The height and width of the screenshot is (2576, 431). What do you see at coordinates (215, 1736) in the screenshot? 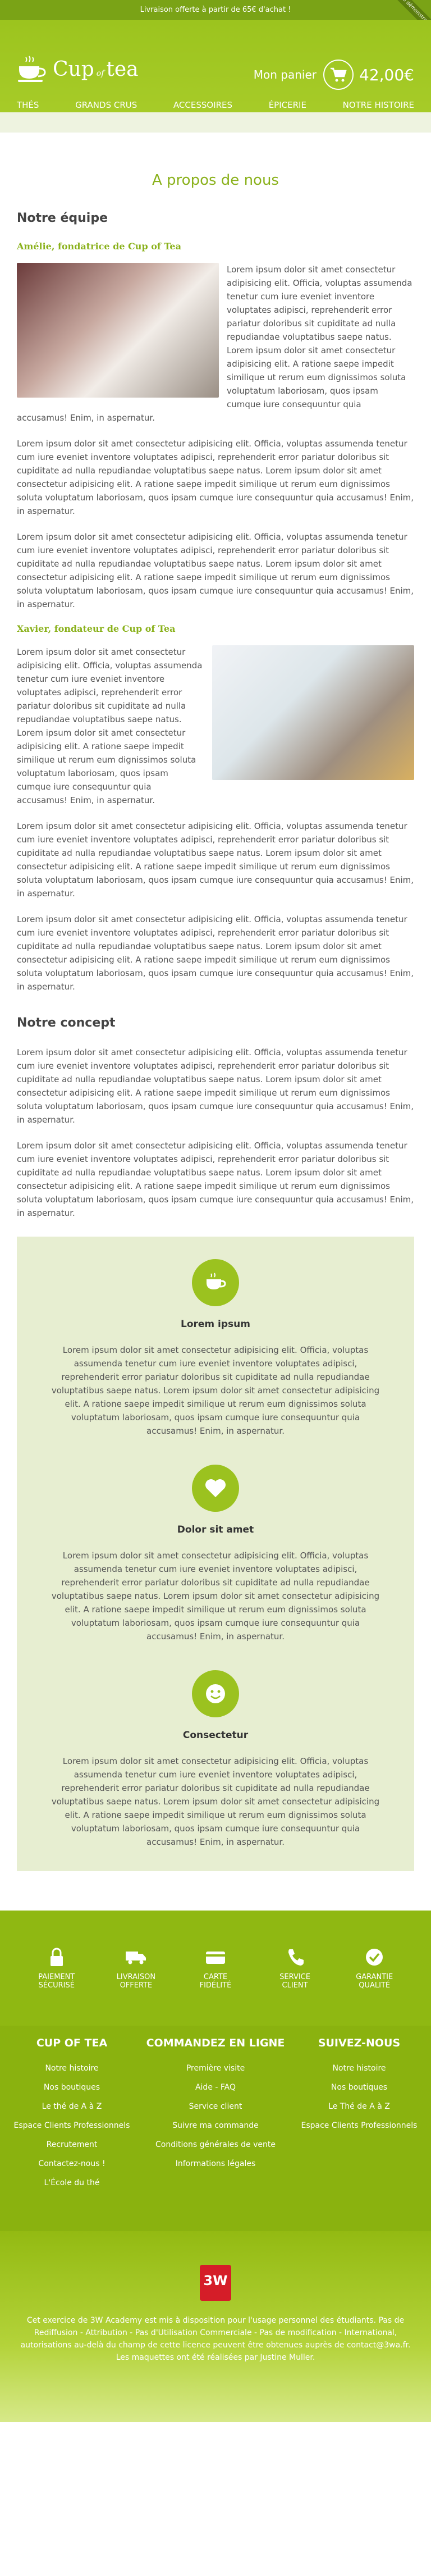
I see `feature-title: Consectetur` at bounding box center [215, 1736].